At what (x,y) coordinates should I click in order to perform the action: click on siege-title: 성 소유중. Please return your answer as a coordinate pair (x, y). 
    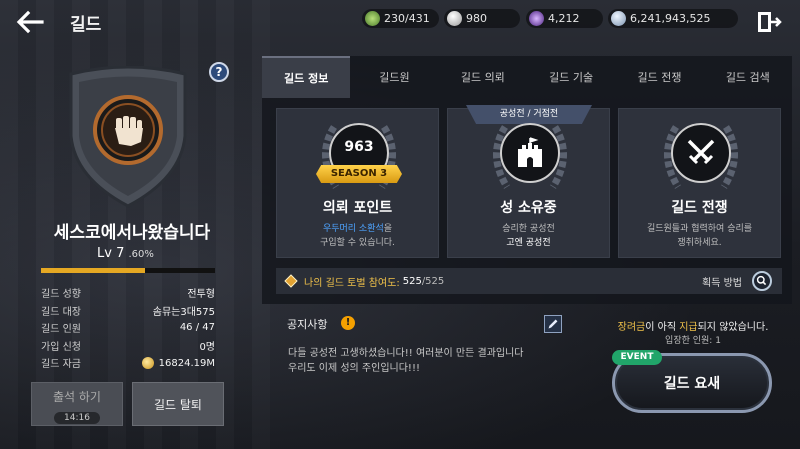
    Looking at the image, I should click on (528, 208).